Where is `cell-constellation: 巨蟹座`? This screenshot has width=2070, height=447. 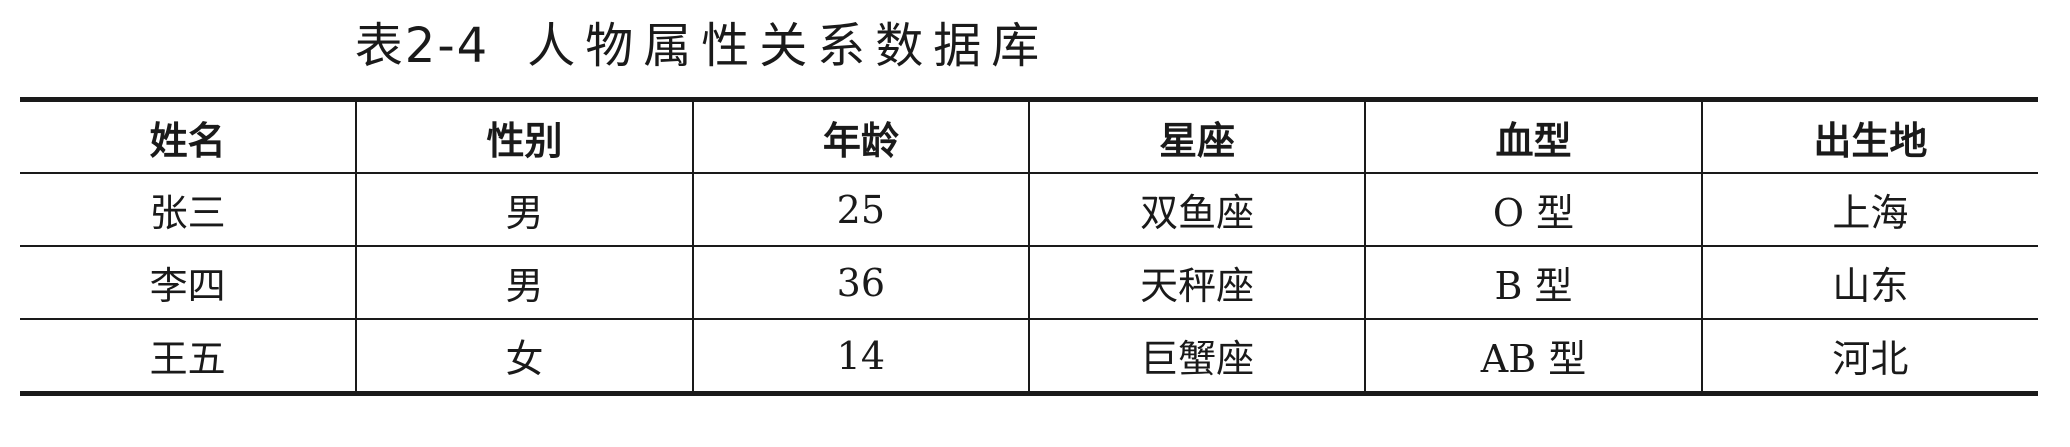
cell-constellation: 巨蟹座 is located at coordinates (1196, 356).